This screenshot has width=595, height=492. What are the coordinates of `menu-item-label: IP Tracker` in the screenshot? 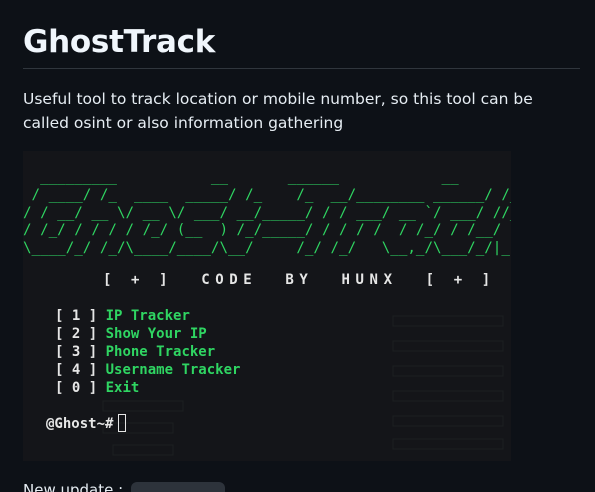 It's located at (147, 316).